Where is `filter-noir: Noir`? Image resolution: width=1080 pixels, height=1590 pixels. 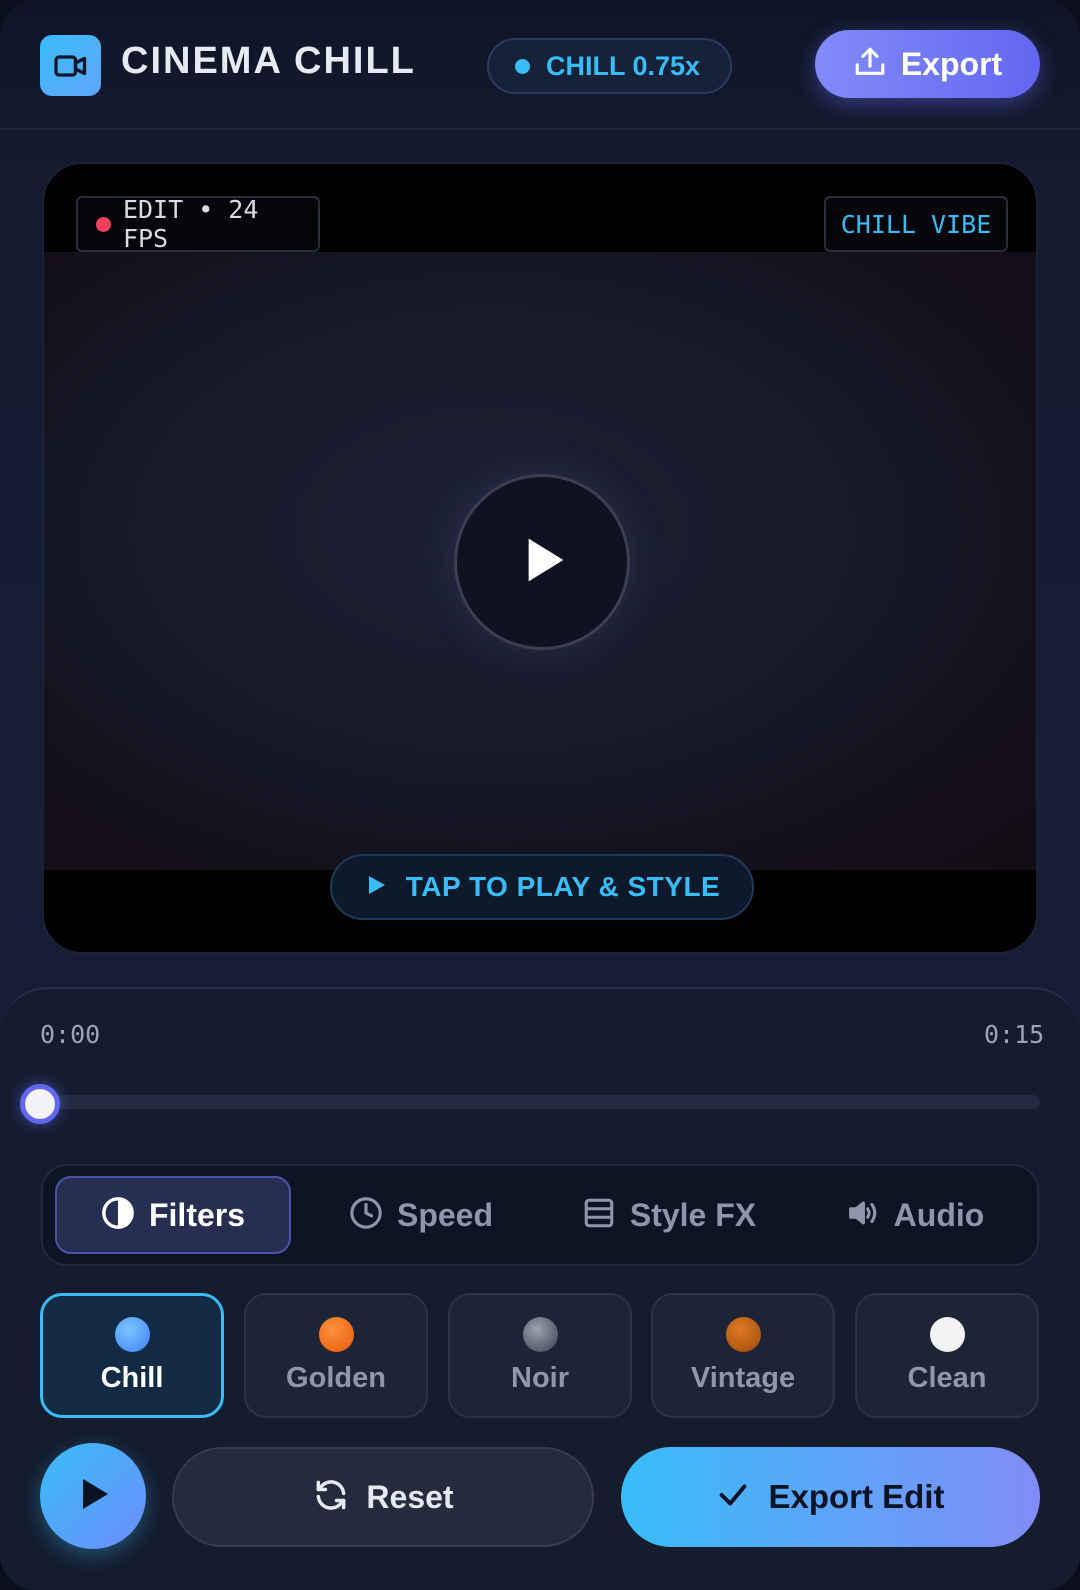
filter-noir: Noir is located at coordinates (540, 1355).